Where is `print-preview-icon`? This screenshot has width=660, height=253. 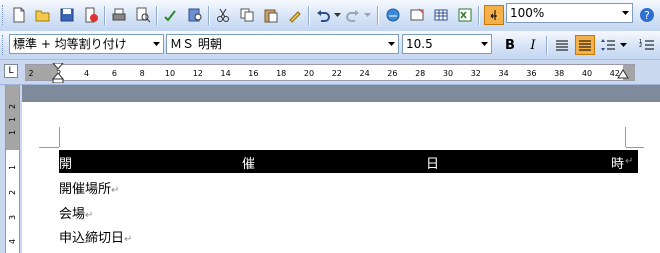
print-preview-icon is located at coordinates (143, 15).